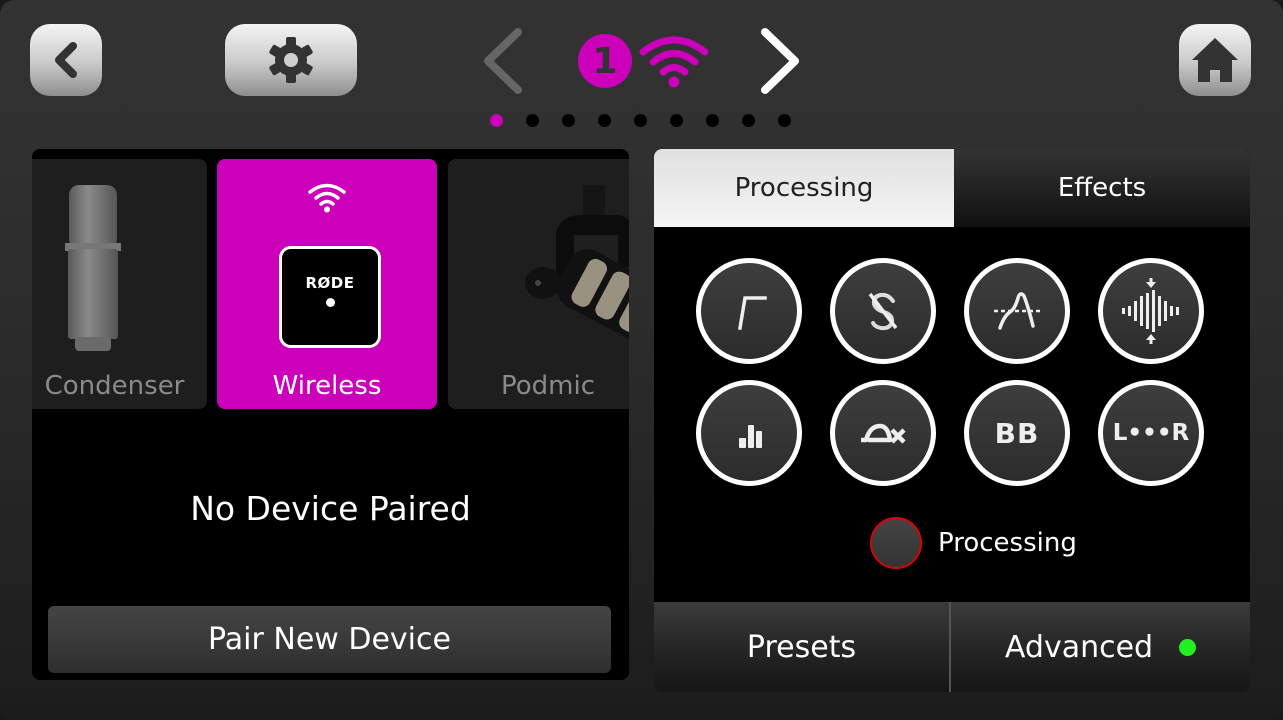 Image resolution: width=1283 pixels, height=720 pixels. Describe the element at coordinates (605, 61) in the screenshot. I see `channel-number-badge: 1` at that location.